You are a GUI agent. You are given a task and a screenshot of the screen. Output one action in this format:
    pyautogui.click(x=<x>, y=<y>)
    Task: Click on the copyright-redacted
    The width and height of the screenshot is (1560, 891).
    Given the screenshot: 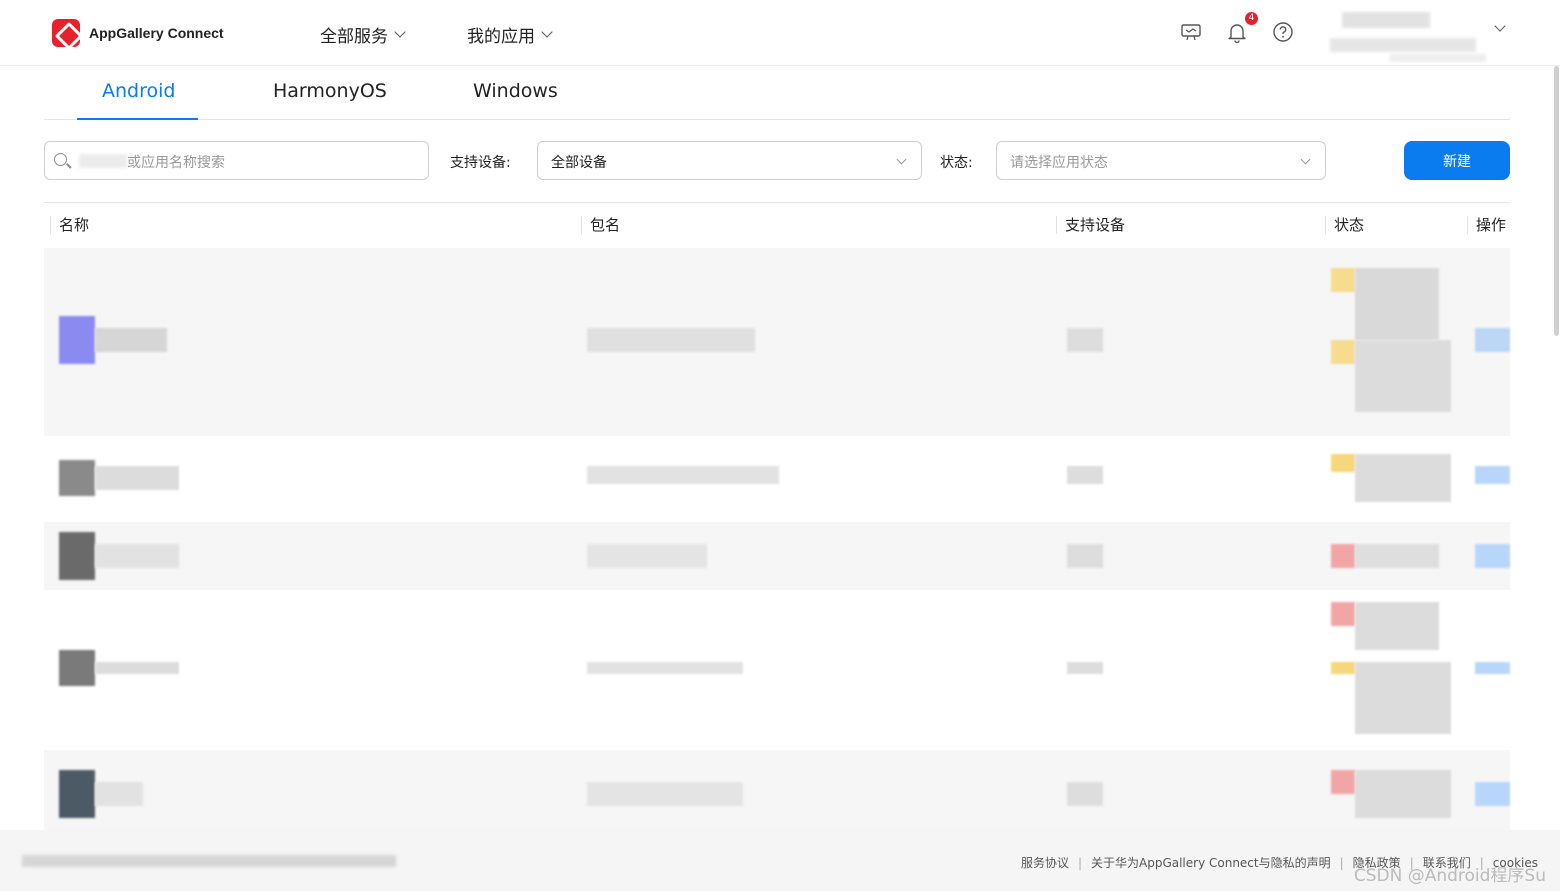 What is the action you would take?
    pyautogui.click(x=209, y=861)
    